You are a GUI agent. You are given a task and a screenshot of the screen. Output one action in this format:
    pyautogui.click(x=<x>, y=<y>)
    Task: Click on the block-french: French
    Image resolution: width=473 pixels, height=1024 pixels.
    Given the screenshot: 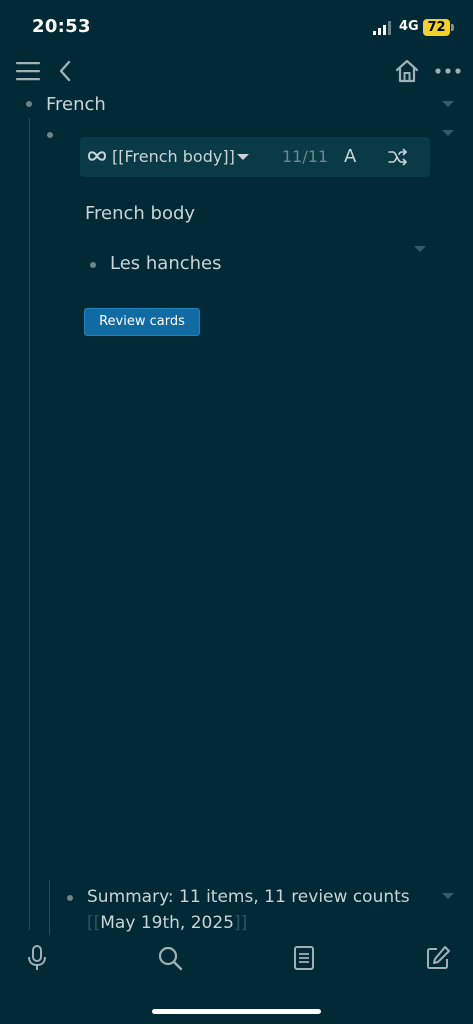 What is the action you would take?
    pyautogui.click(x=76, y=104)
    